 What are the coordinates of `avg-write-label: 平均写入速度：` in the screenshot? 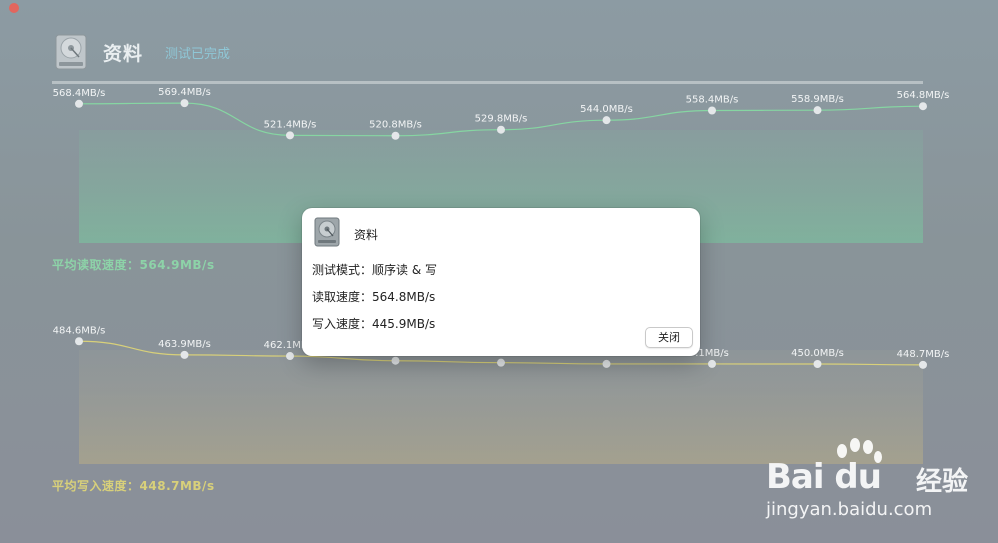 It's located at (96, 486).